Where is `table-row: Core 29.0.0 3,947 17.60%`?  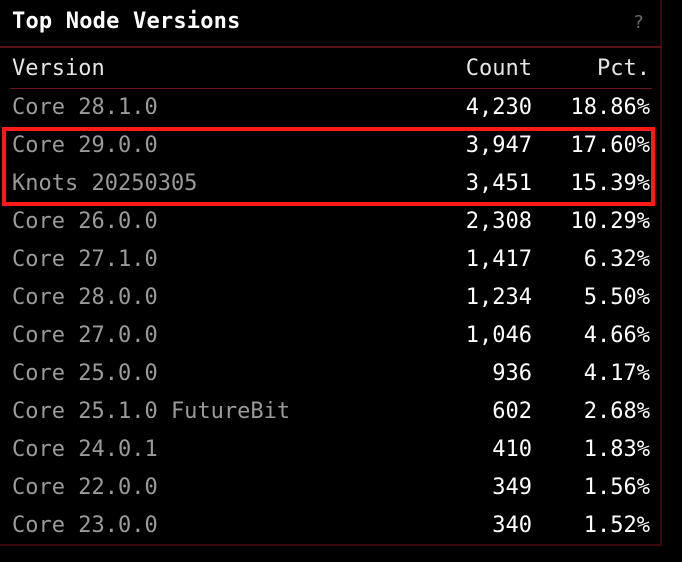 table-row: Core 29.0.0 3,947 17.60% is located at coordinates (331, 146).